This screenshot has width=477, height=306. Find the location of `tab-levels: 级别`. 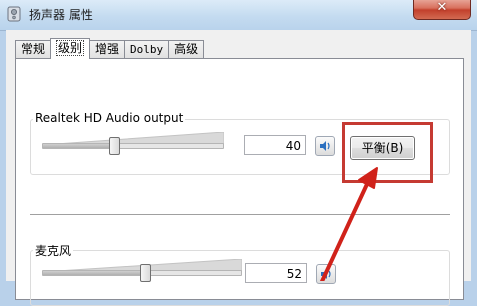

tab-levels: 级别 is located at coordinates (70, 48).